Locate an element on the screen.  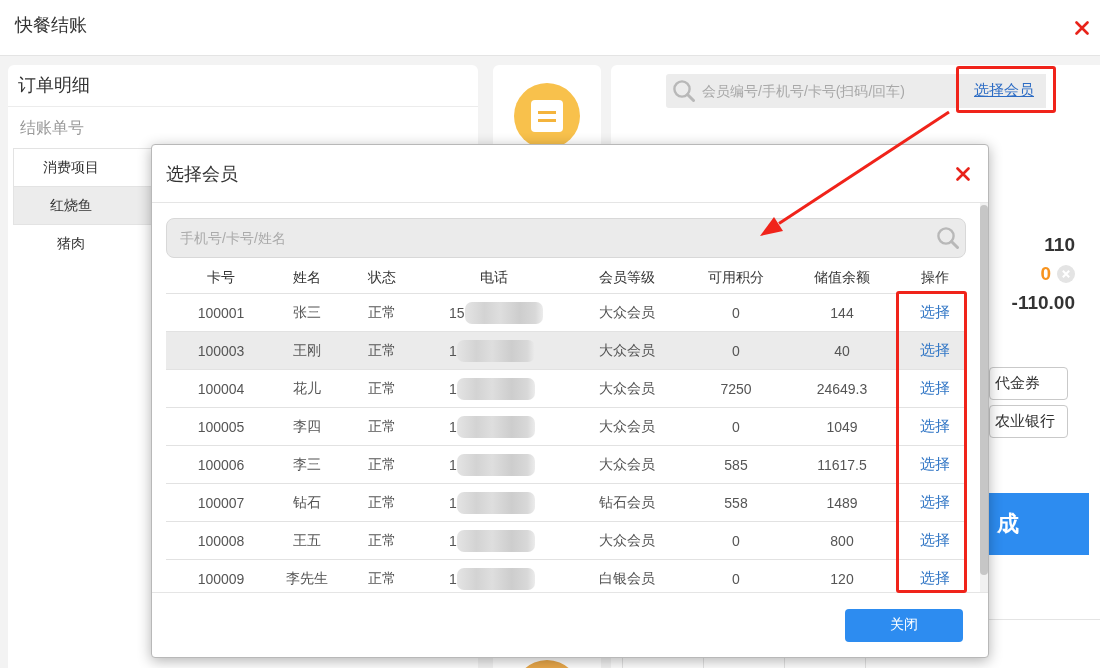
select-member-link: 选择会员 is located at coordinates (1004, 91).